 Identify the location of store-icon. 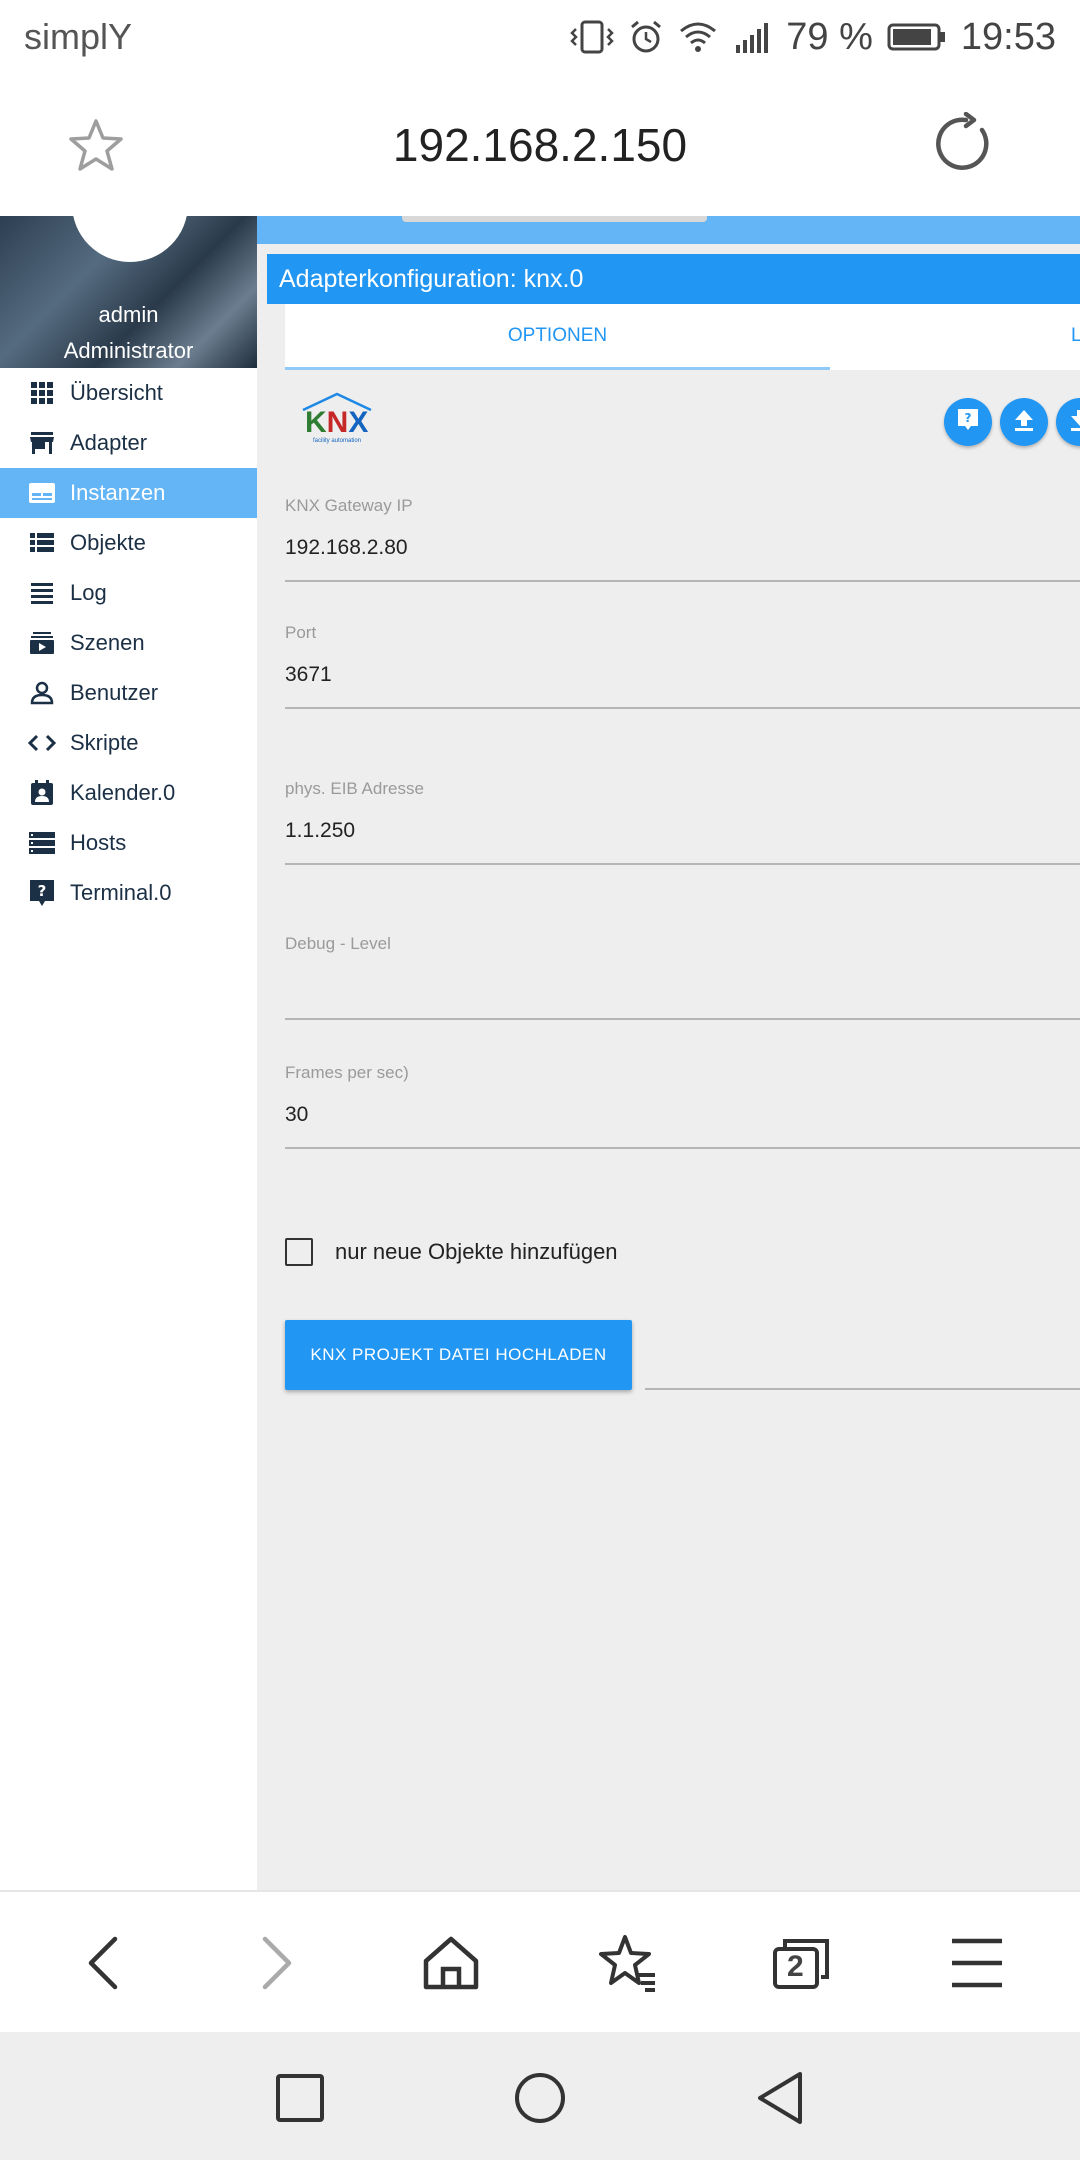
(42, 443).